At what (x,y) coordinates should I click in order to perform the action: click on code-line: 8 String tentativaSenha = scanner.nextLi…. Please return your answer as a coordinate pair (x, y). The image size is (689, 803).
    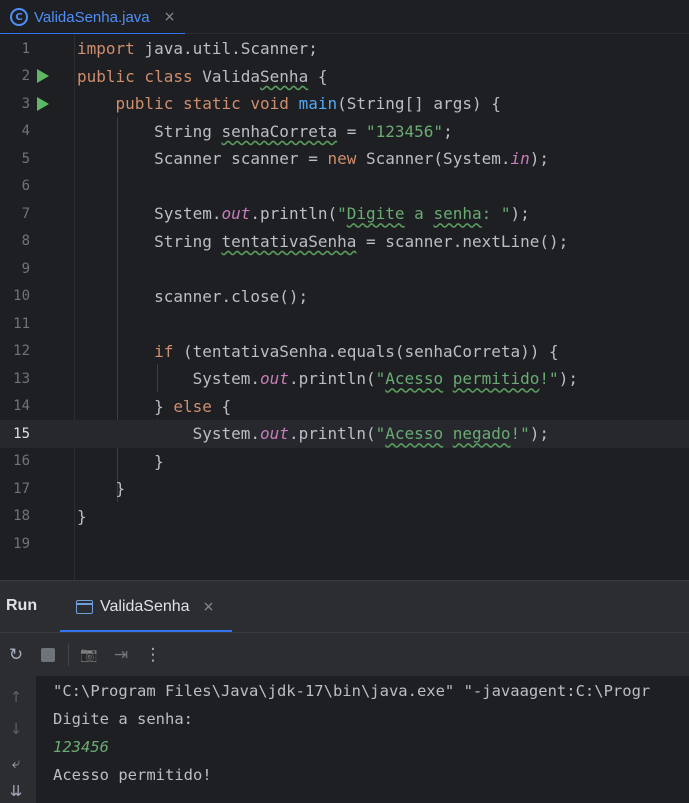
    Looking at the image, I should click on (344, 242).